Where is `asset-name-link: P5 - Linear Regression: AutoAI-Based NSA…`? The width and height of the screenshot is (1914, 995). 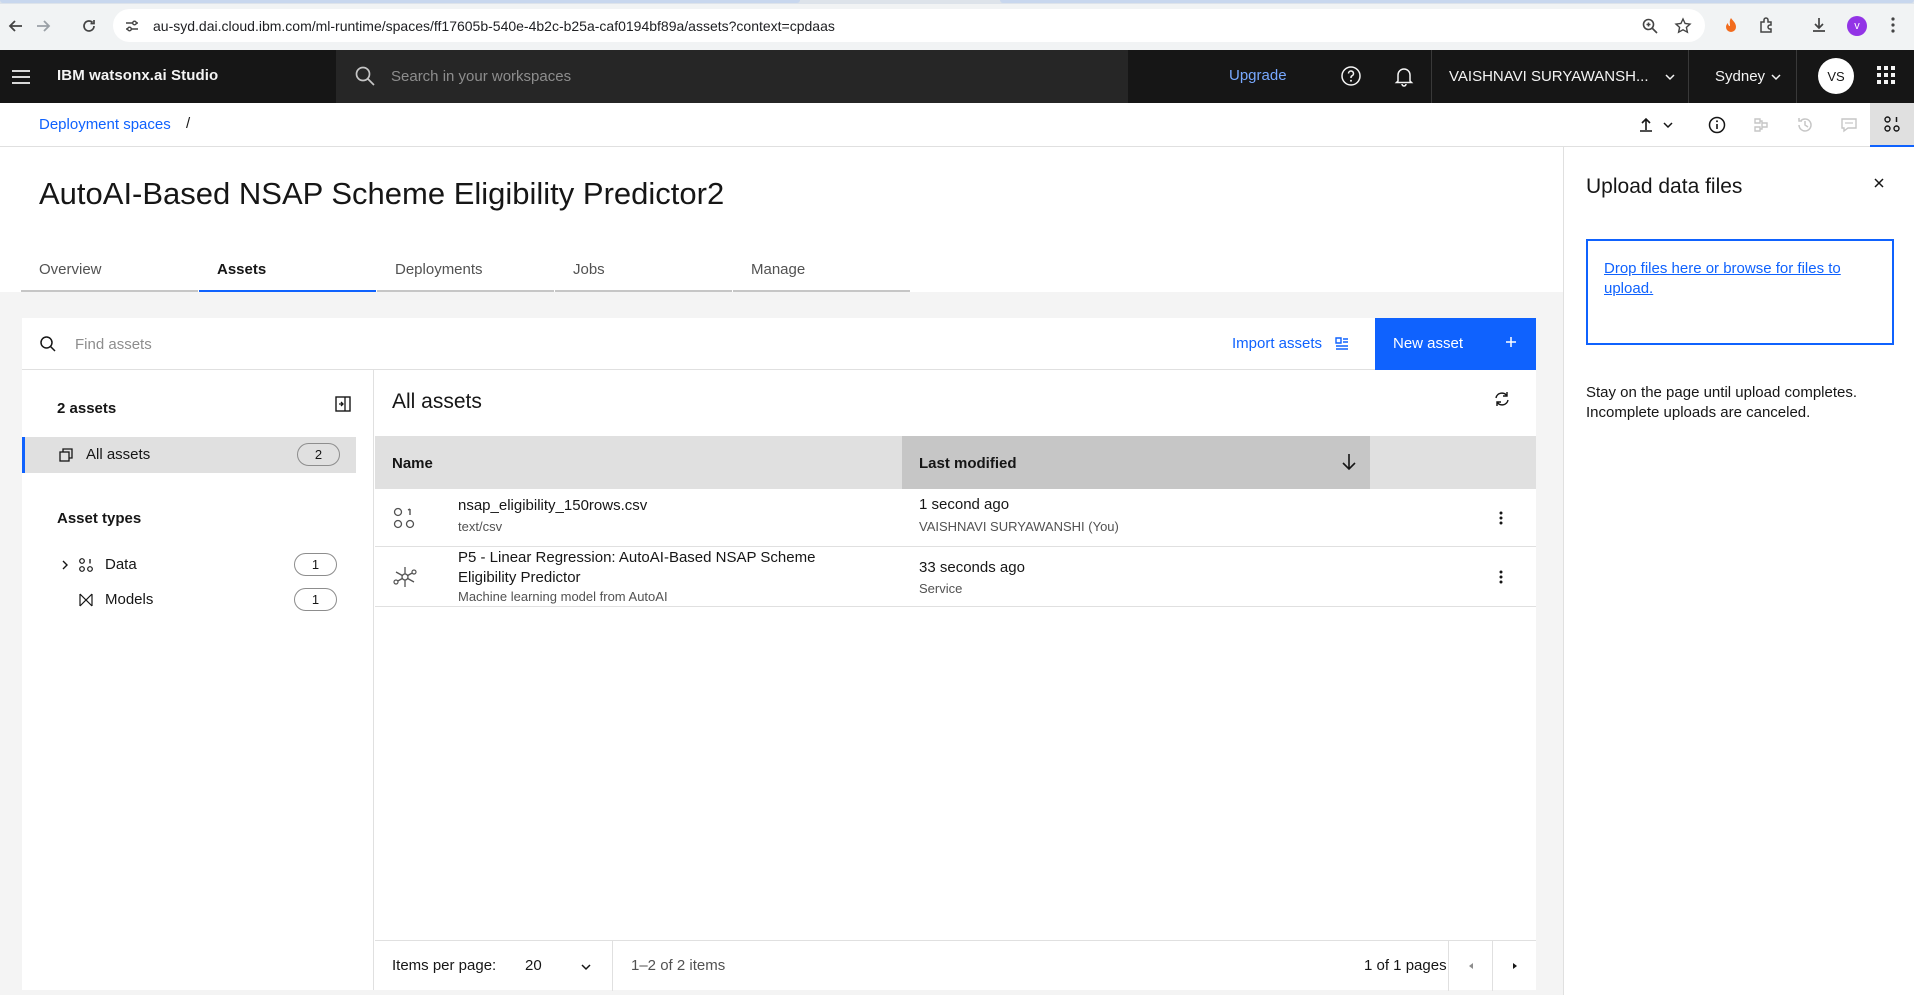
asset-name-link: P5 - Linear Regression: AutoAI-Based NSA… is located at coordinates (658, 568).